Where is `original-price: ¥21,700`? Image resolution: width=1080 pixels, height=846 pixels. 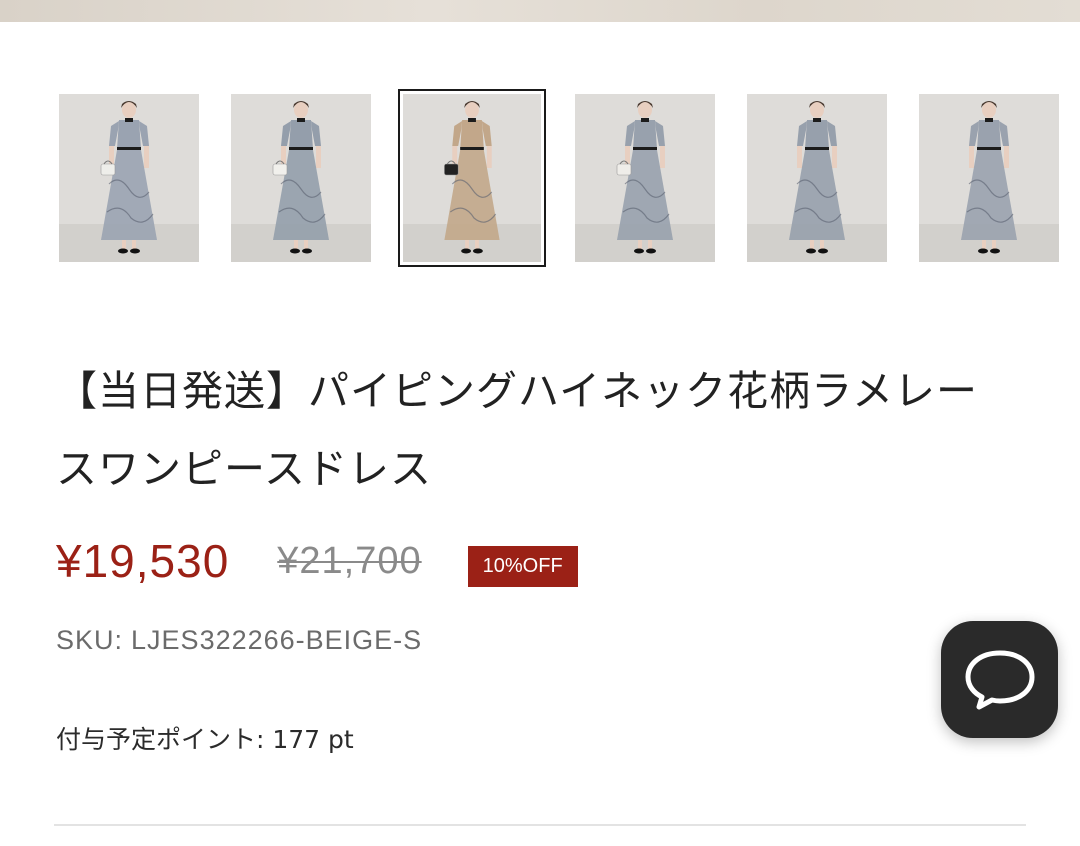
original-price: ¥21,700 is located at coordinates (349, 560).